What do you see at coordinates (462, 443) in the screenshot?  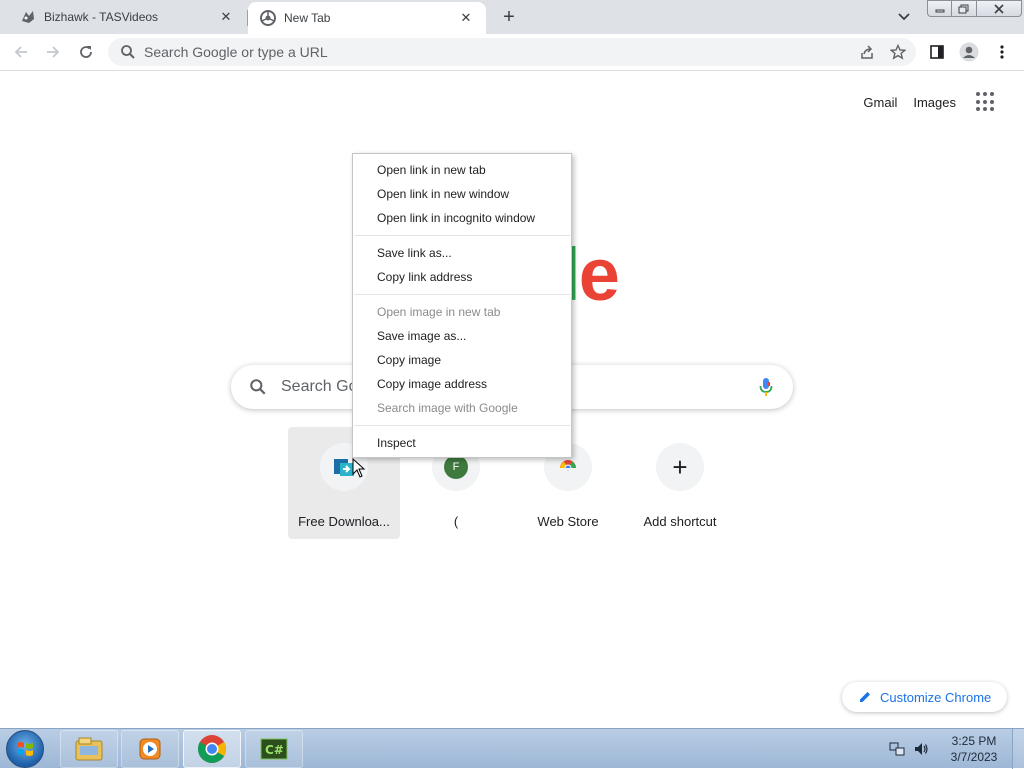 I see `menu-inspect: Inspect` at bounding box center [462, 443].